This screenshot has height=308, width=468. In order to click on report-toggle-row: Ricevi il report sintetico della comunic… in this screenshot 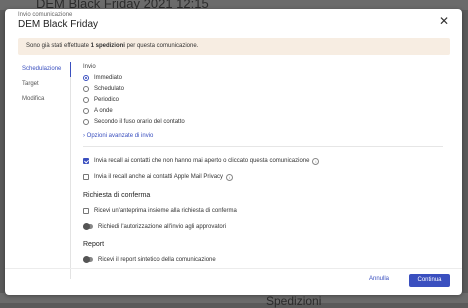, I will do `click(263, 259)`.